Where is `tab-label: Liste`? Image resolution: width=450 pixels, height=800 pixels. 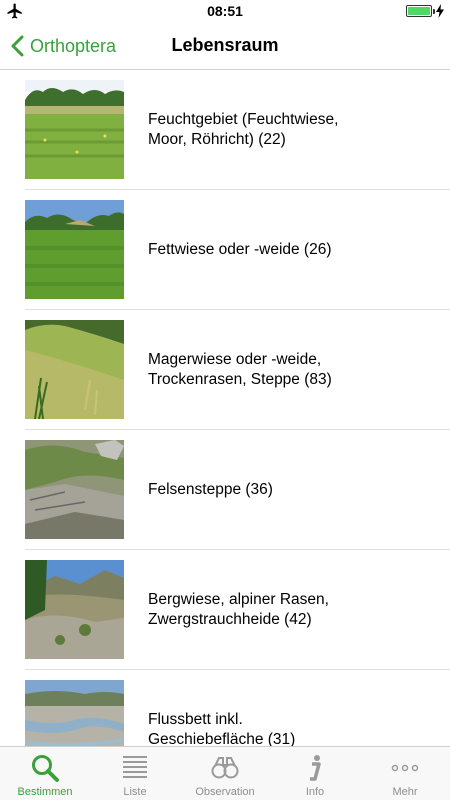
tab-label: Liste is located at coordinates (135, 792).